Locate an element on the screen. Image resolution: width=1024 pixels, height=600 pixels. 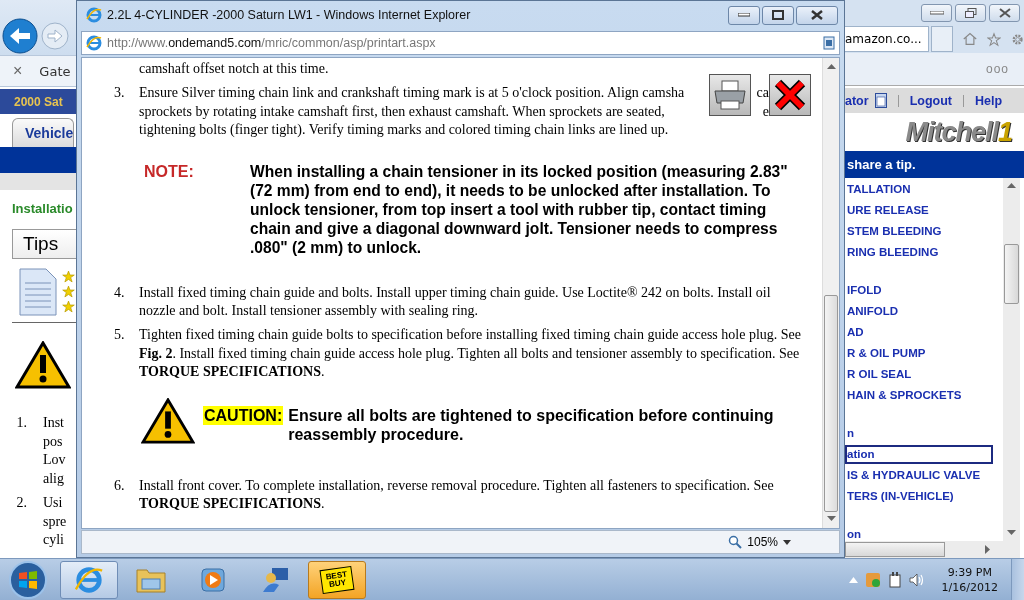
step-text: pos is located at coordinates (53, 441).